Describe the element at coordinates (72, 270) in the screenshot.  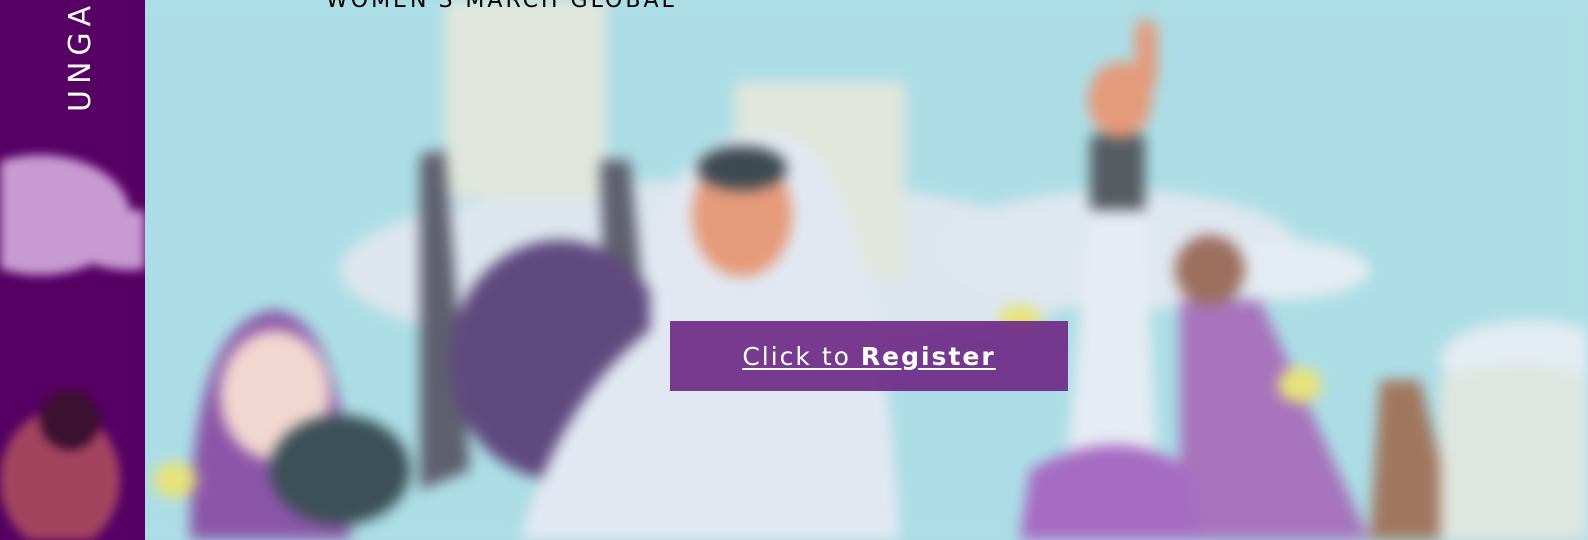
I see `sidebar-panel: UNGA` at that location.